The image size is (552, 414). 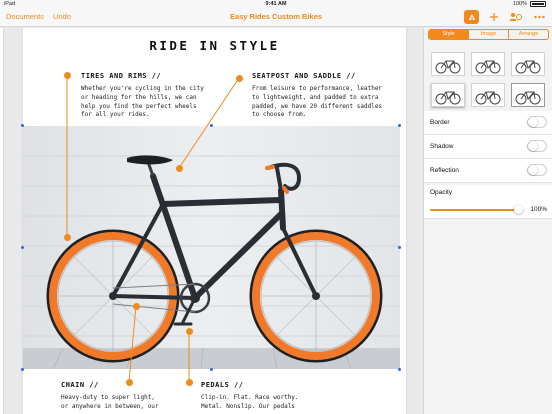 I want to click on more-icon, so click(x=539, y=17).